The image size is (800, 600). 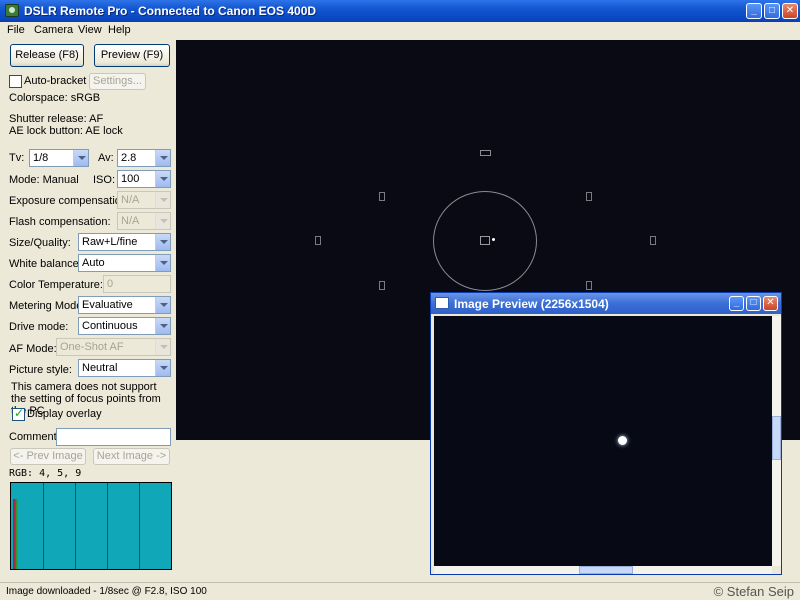 What do you see at coordinates (382, 285) in the screenshot?
I see `af-point-lower-left` at bounding box center [382, 285].